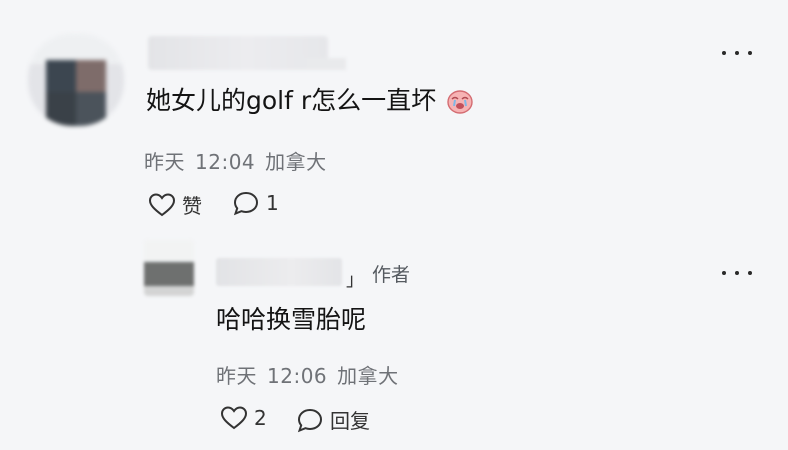 This screenshot has width=788, height=450. What do you see at coordinates (164, 162) in the screenshot?
I see `comment-date: 昨天` at bounding box center [164, 162].